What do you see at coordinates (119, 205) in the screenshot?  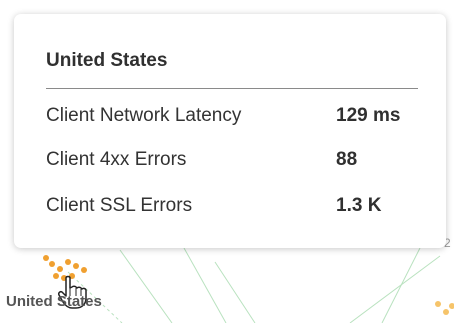 I see `metric-label: Client SSL Errors` at bounding box center [119, 205].